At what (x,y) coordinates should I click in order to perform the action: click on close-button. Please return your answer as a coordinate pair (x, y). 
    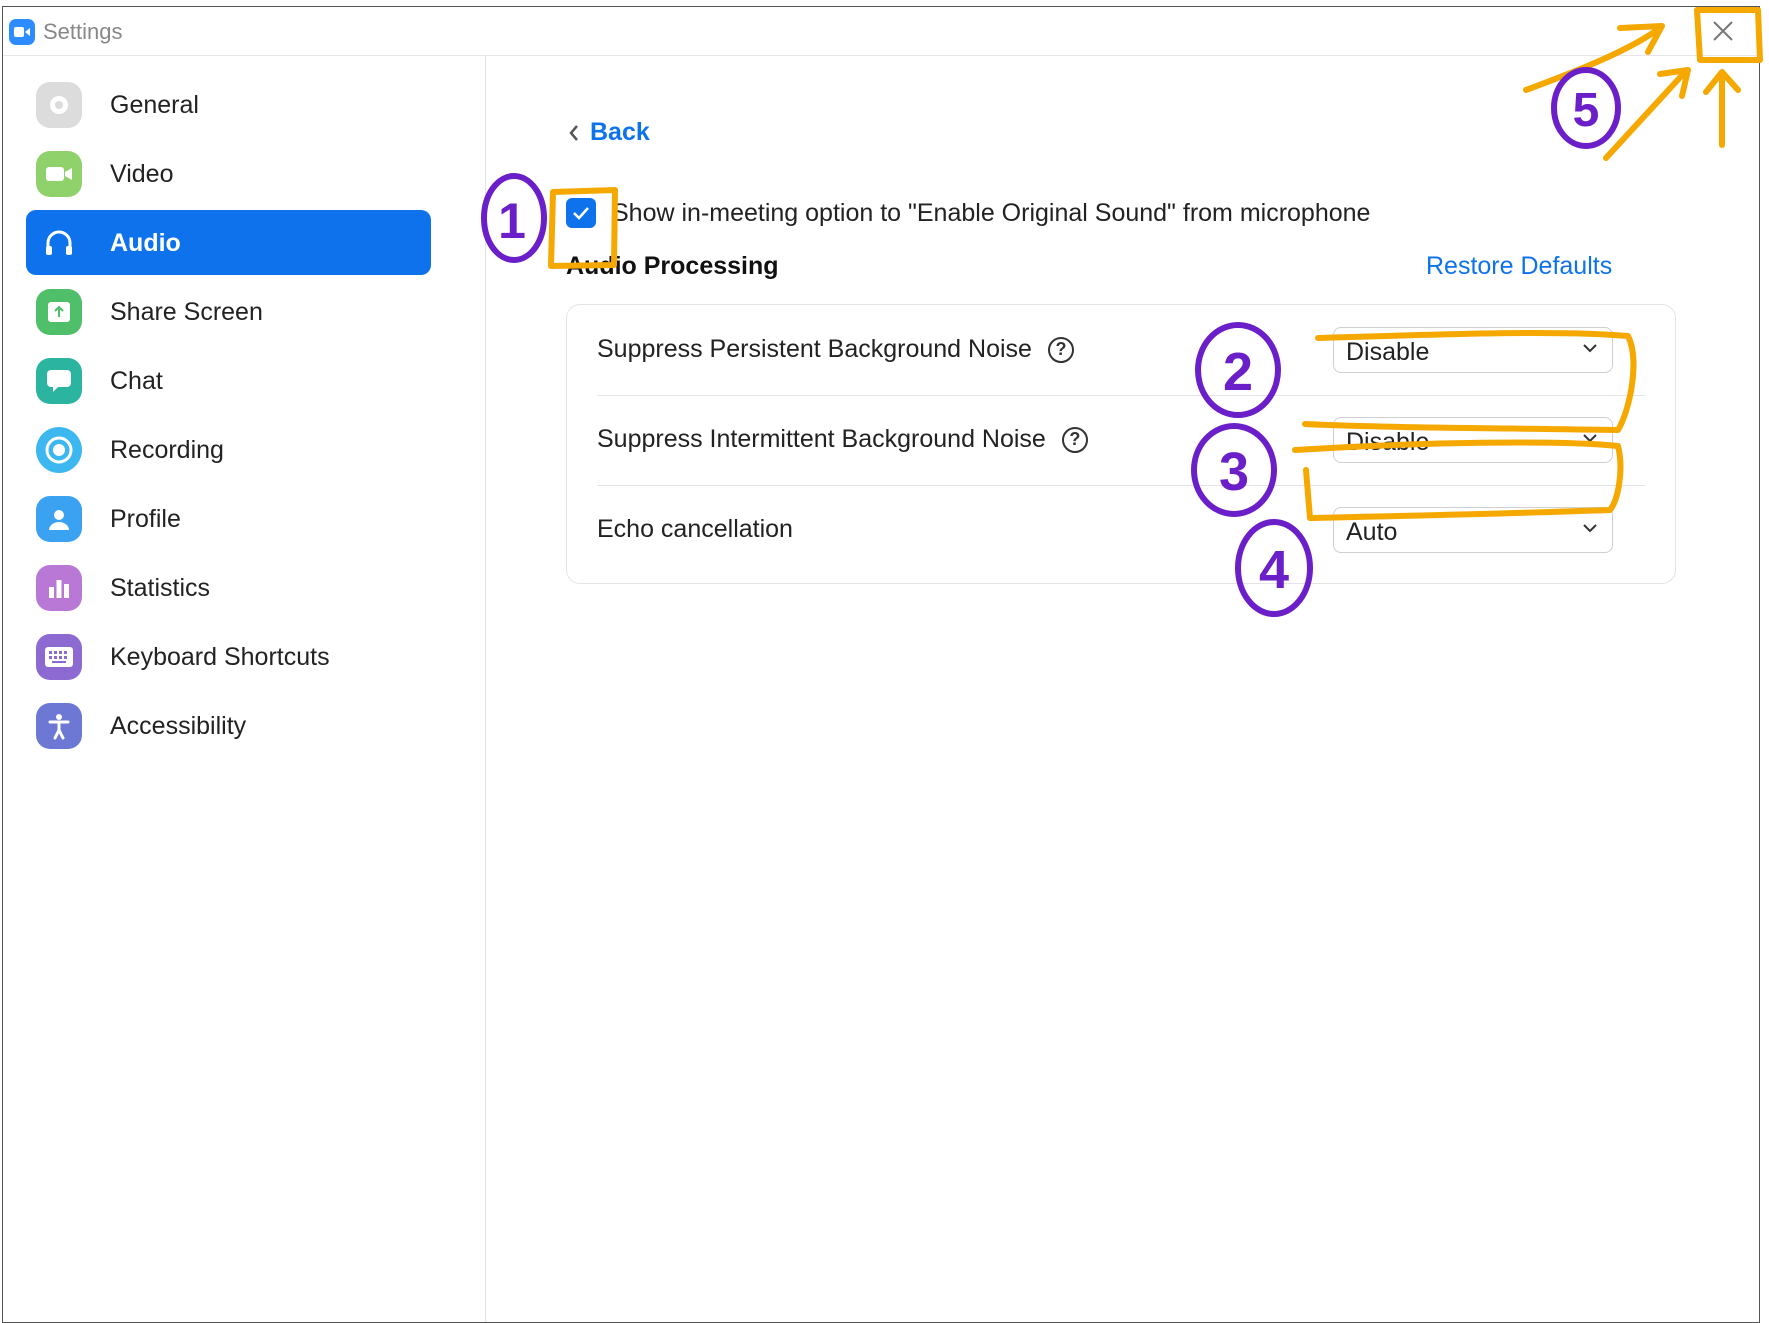
    Looking at the image, I should click on (1723, 31).